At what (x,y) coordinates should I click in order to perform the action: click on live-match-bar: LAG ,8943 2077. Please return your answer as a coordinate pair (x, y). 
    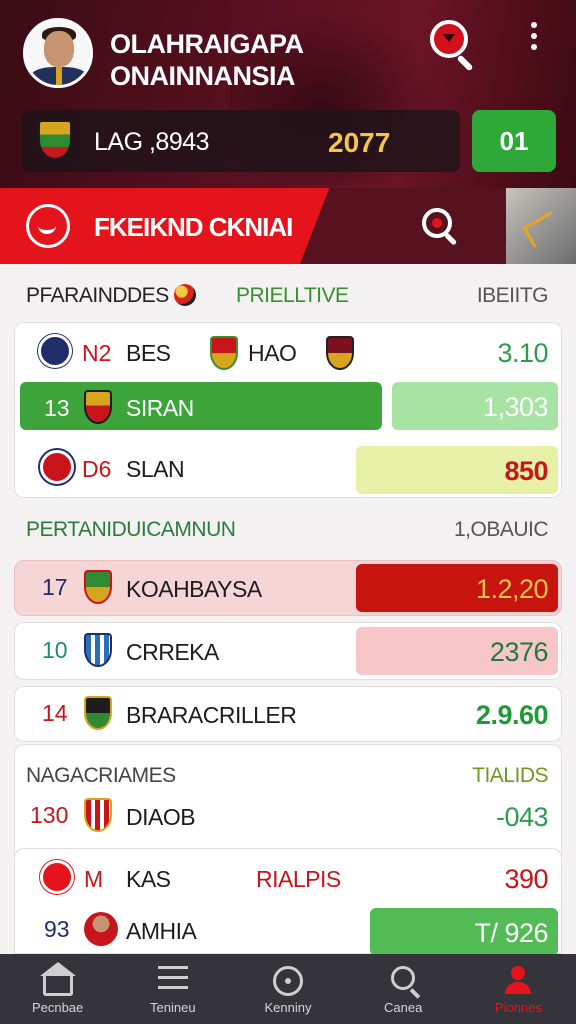
    Looking at the image, I should click on (241, 141).